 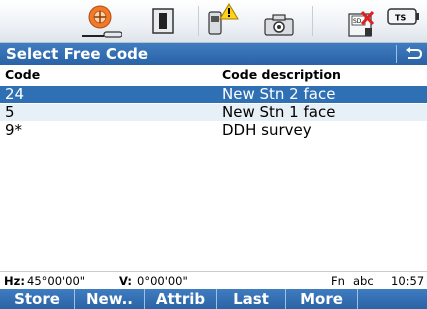 What do you see at coordinates (279, 25) in the screenshot?
I see `camera-icon` at bounding box center [279, 25].